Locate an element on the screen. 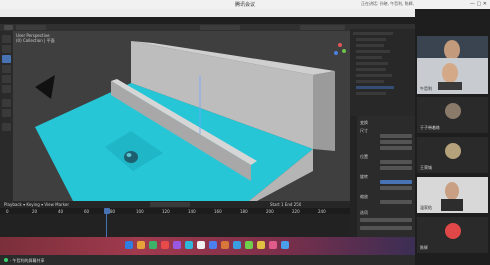 This screenshot has width=490, height=265. meeting-title: 腾讯会议 is located at coordinates (244, 5).